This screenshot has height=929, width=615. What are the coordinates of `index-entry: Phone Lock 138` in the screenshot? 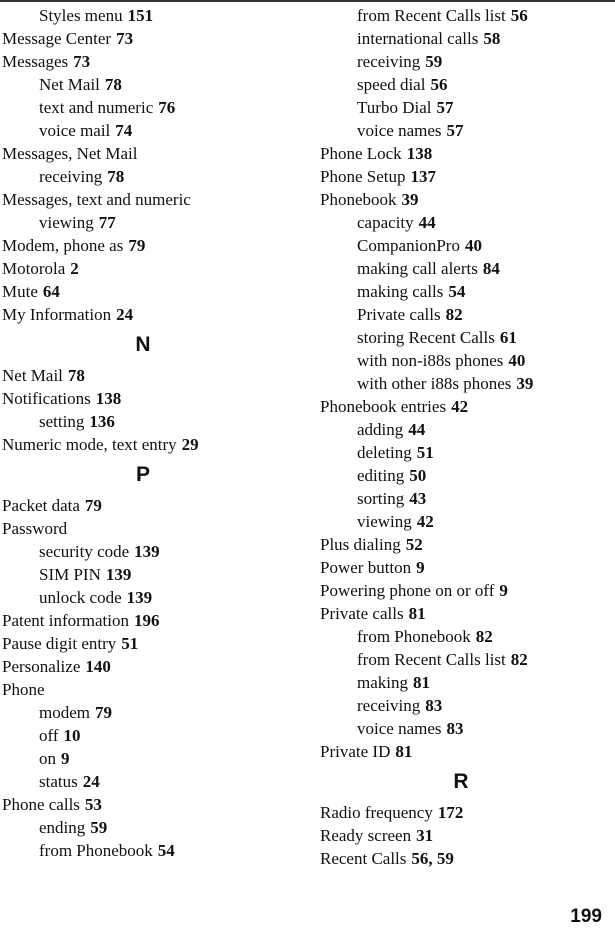 It's located at (467, 153).